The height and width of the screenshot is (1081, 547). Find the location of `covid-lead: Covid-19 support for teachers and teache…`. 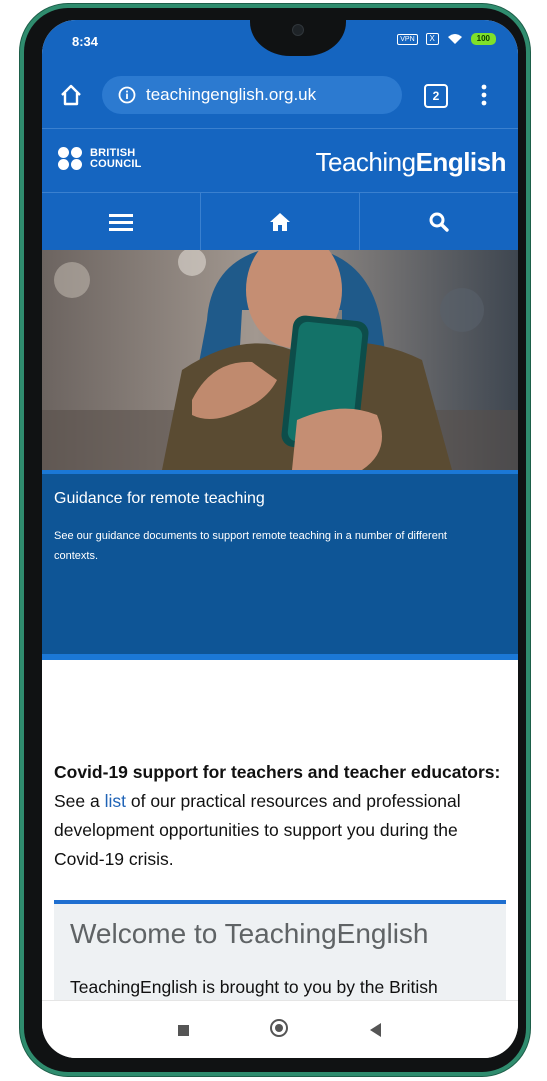

covid-lead: Covid-19 support for teachers and teache… is located at coordinates (277, 772).